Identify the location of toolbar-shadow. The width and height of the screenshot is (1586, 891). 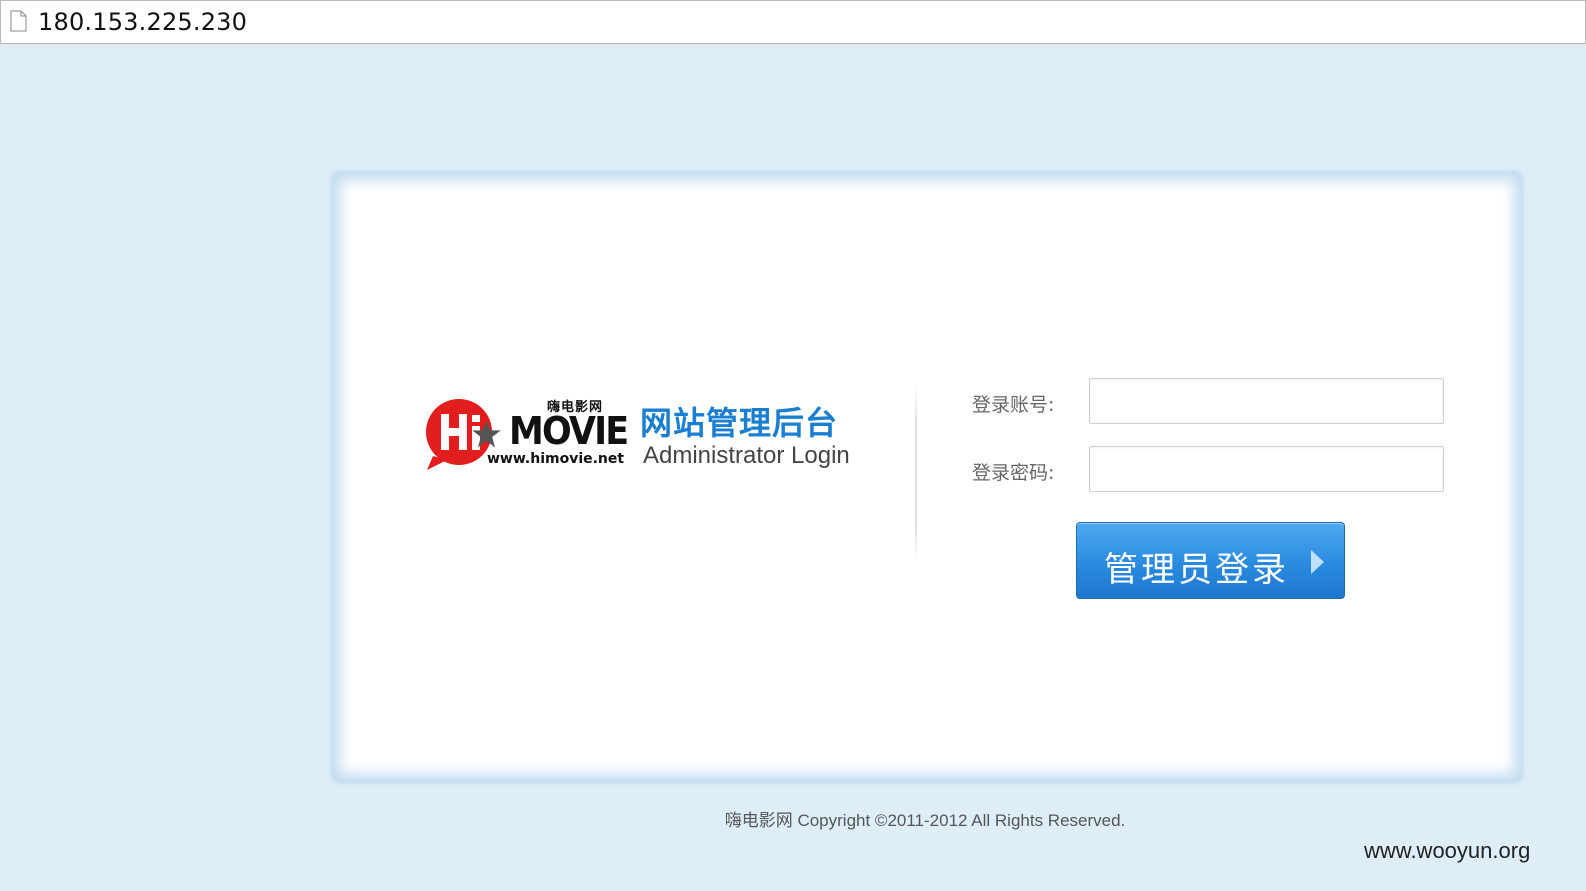
(793, 46).